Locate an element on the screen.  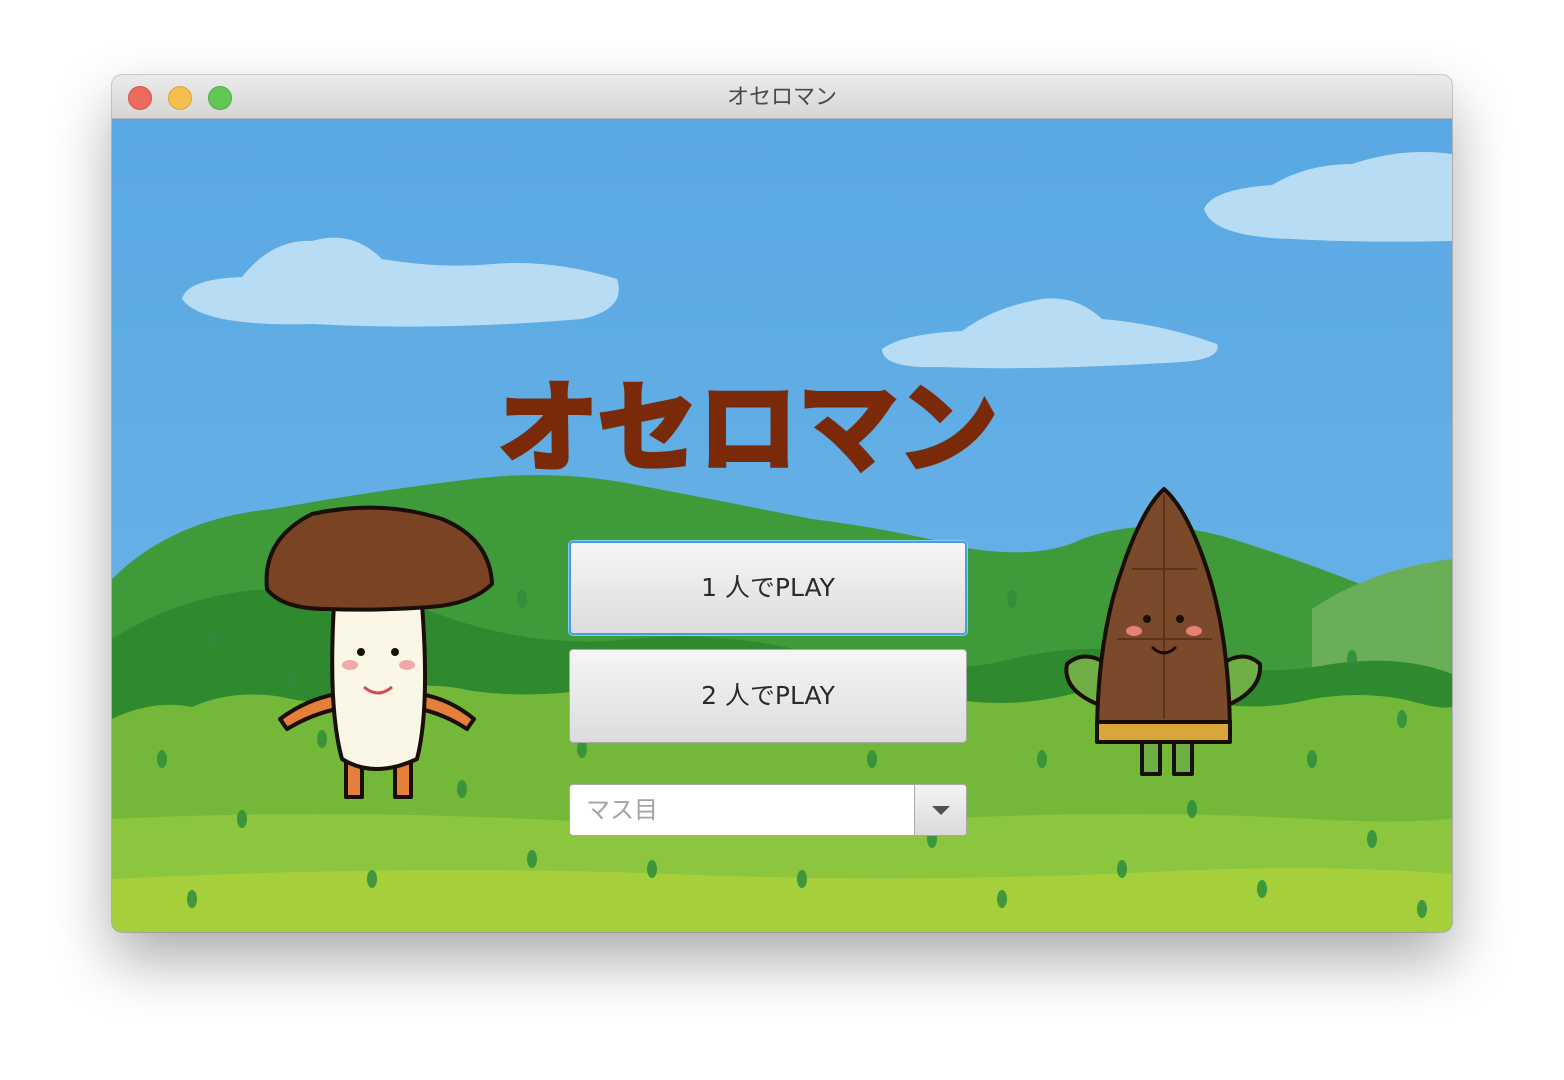
game-logo: オセロマン is located at coordinates (748, 429).